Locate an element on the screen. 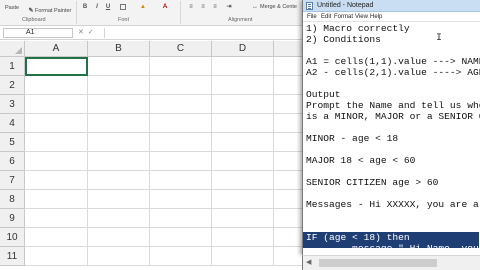  row-header-6: 6 is located at coordinates (12, 161).